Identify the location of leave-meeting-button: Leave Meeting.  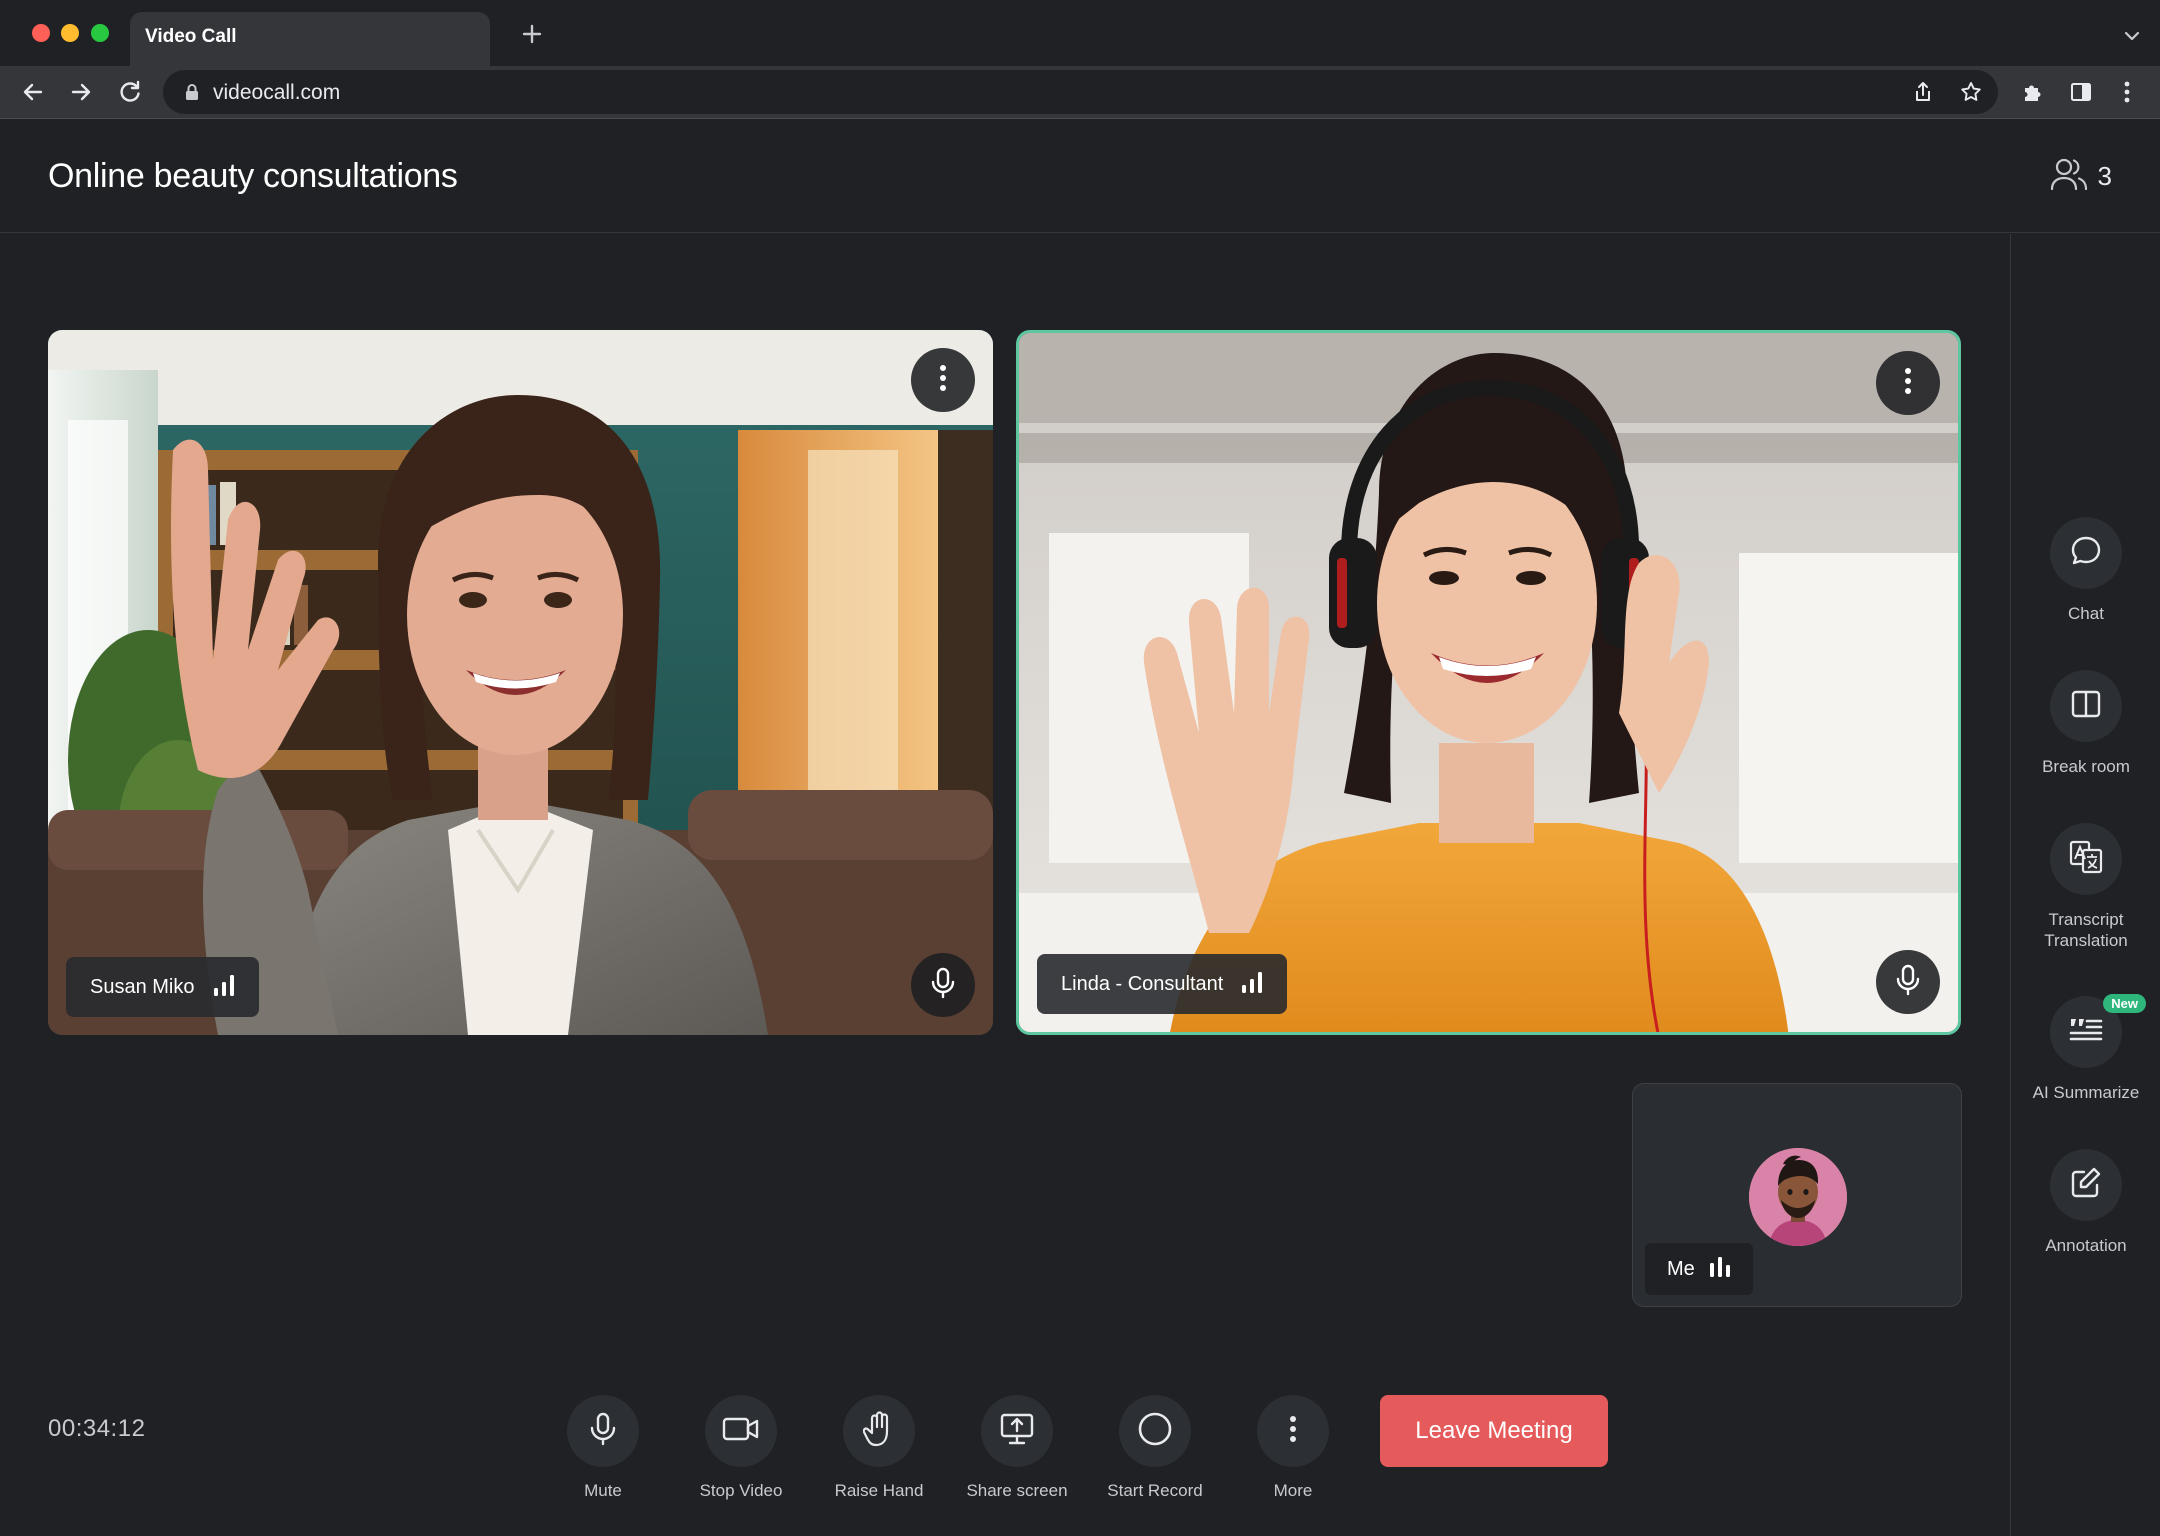
(1494, 1431).